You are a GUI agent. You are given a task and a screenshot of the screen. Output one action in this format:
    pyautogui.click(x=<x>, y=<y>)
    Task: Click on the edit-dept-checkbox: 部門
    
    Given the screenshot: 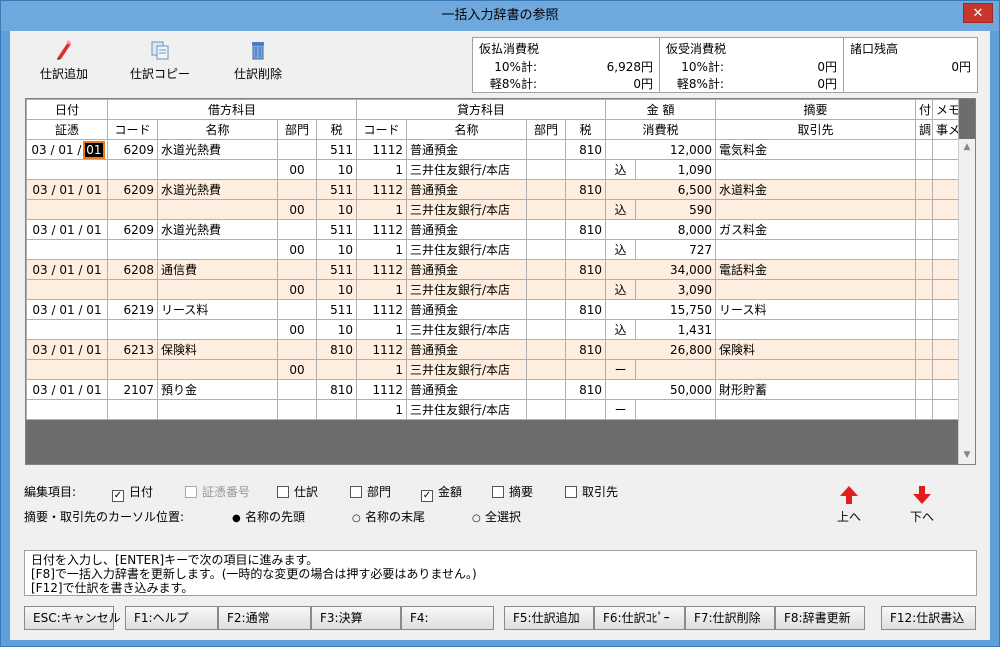 What is the action you would take?
    pyautogui.click(x=370, y=491)
    